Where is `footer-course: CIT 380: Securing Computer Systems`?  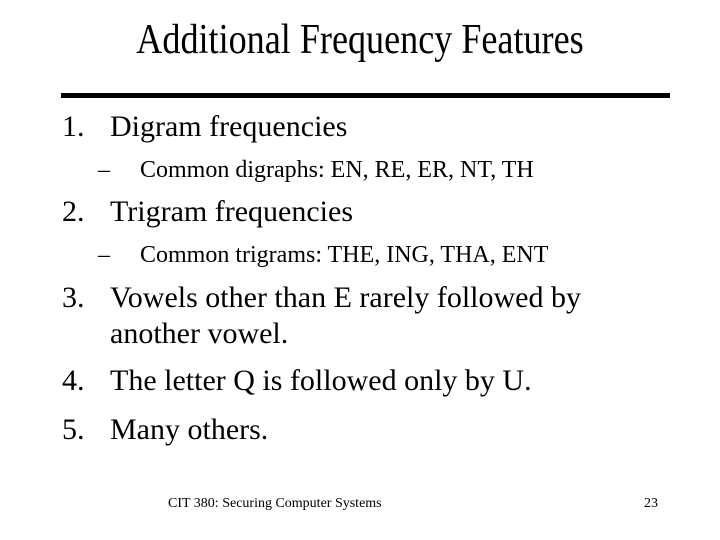
footer-course: CIT 380: Securing Computer Systems is located at coordinates (275, 503).